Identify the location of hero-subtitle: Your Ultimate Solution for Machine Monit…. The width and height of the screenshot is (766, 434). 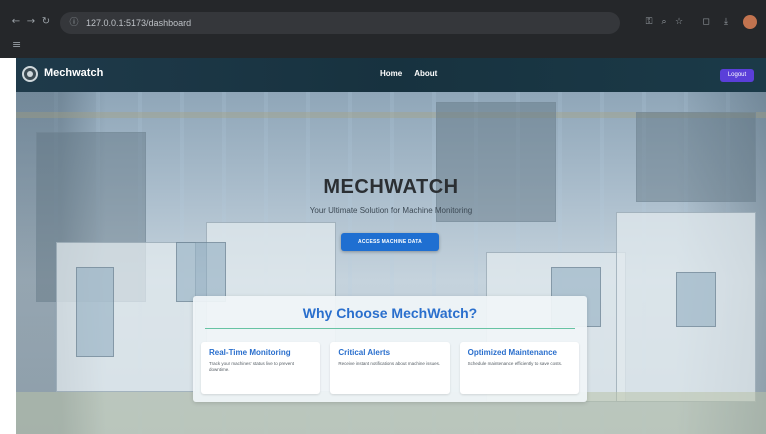
(391, 210).